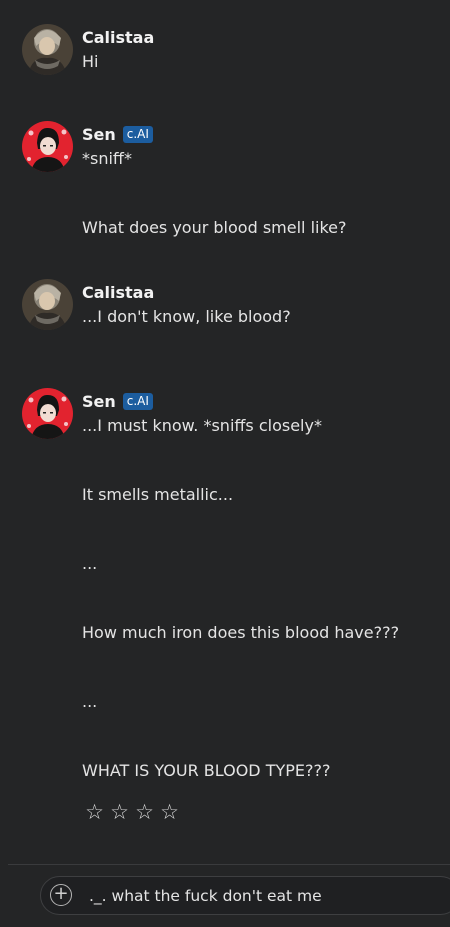 This screenshot has height=927, width=450. Describe the element at coordinates (229, 864) in the screenshot. I see `composer-divider` at that location.